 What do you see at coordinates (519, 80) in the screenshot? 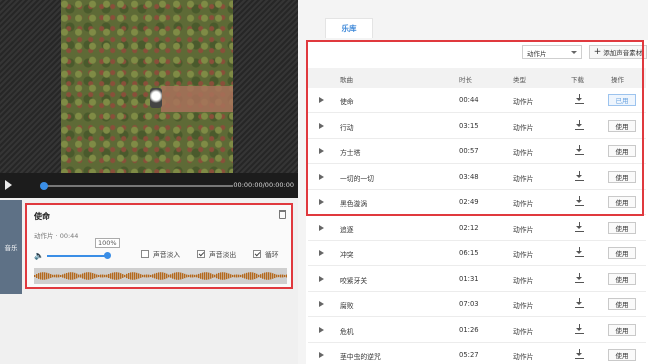
I see `col-type: 类型` at bounding box center [519, 80].